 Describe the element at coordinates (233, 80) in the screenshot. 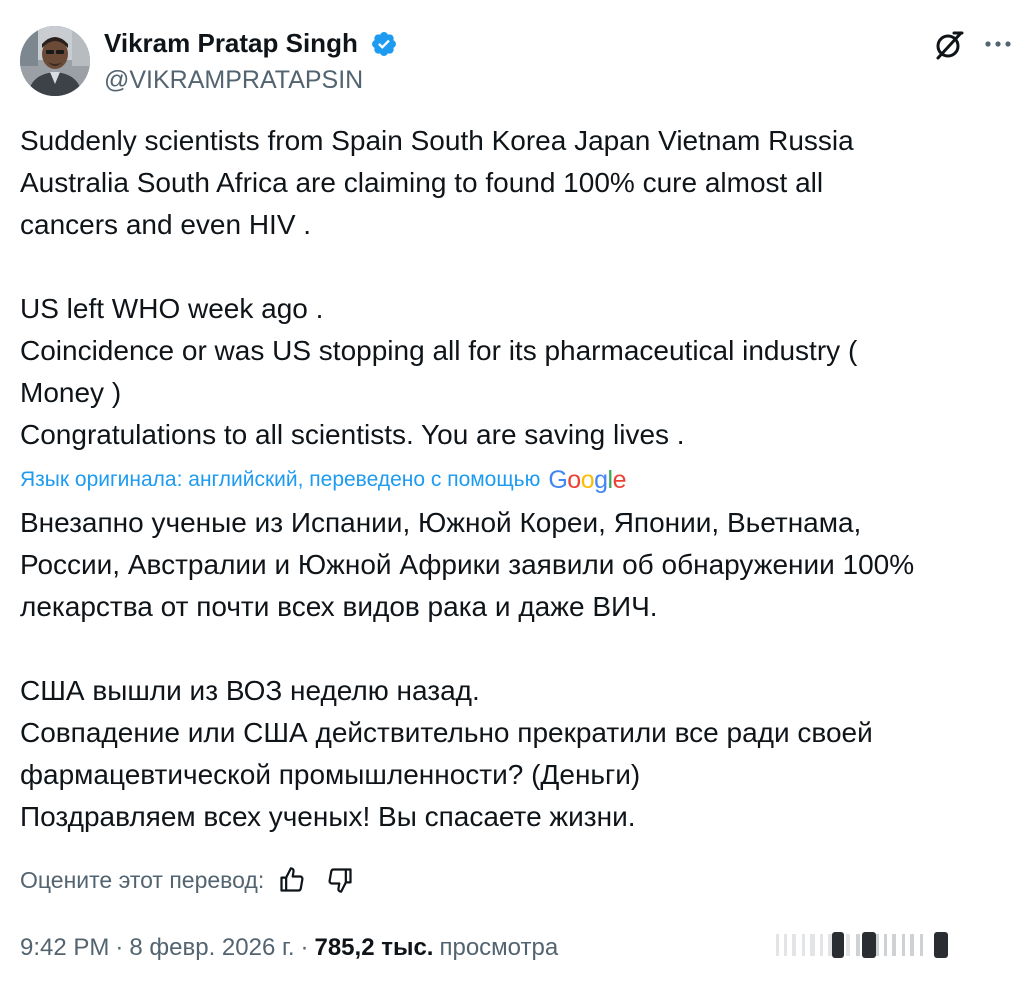

I see `user-handle: @VIKRAMPRATAPSIN` at that location.